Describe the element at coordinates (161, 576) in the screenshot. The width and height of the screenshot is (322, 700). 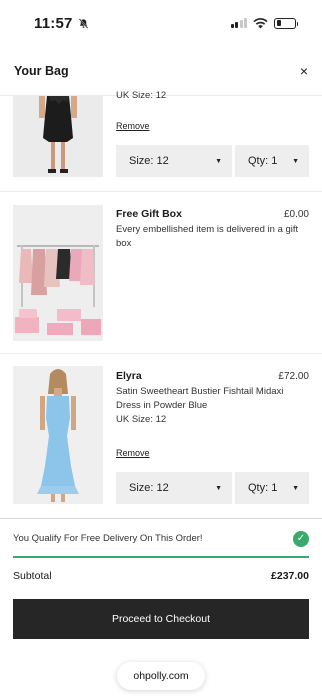
I see `subtotal-row: Subtotal £237.00` at that location.